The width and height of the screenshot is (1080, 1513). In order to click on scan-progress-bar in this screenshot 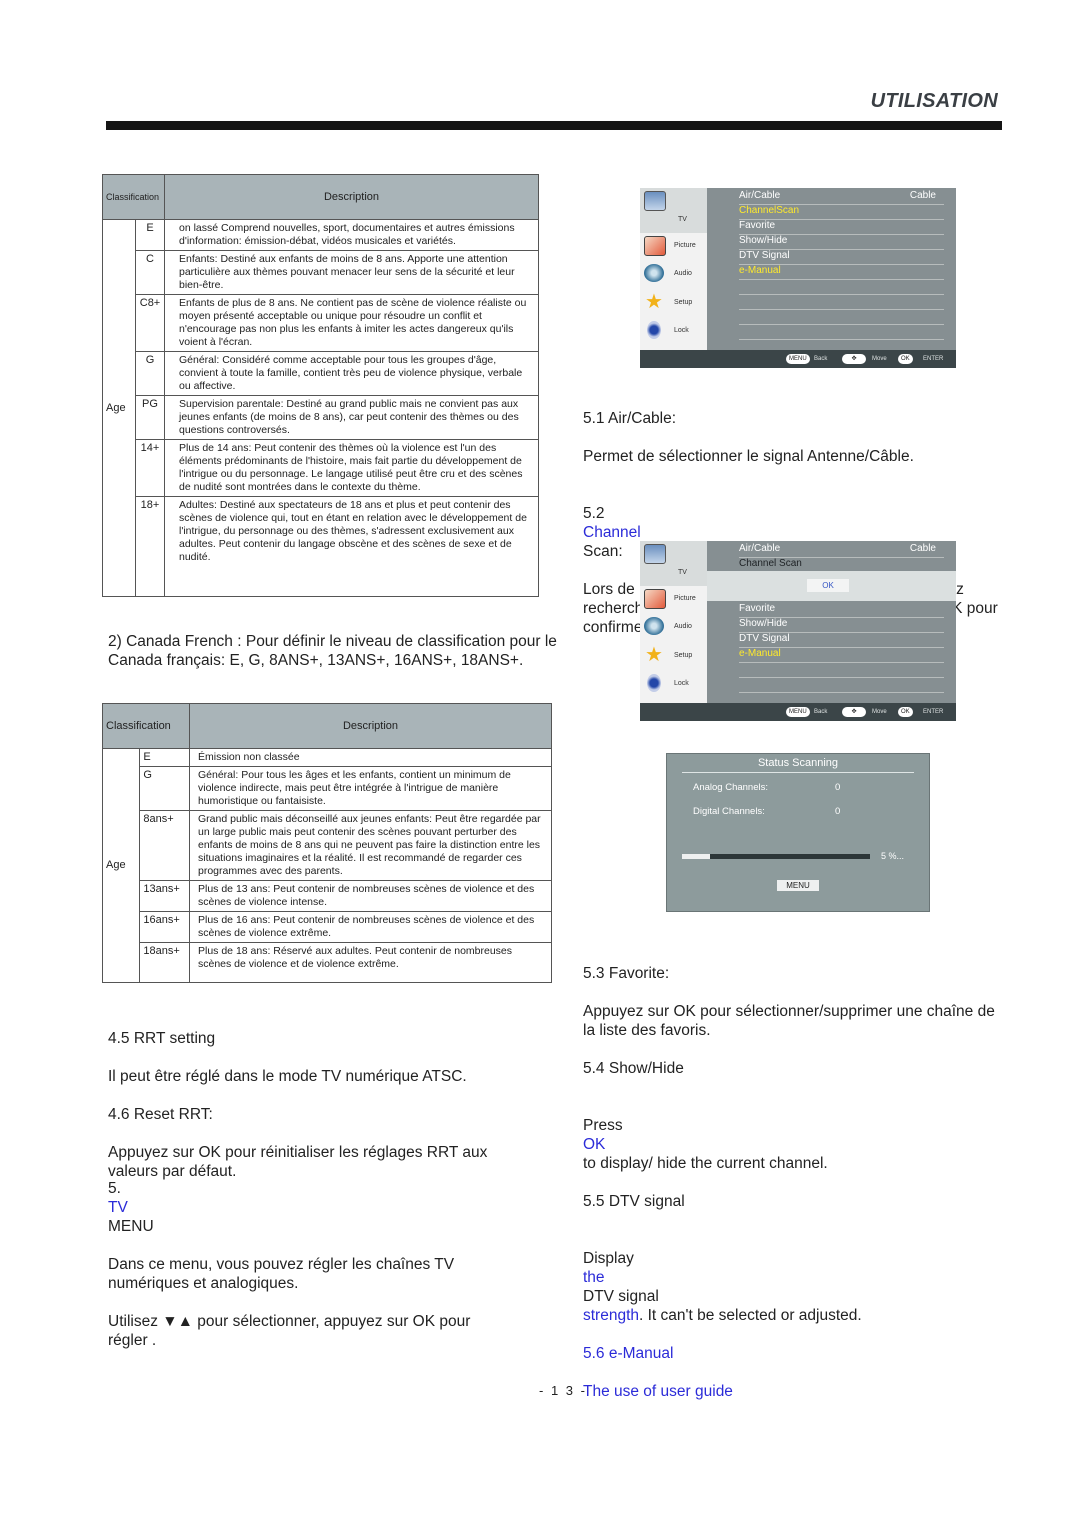, I will do `click(776, 856)`.